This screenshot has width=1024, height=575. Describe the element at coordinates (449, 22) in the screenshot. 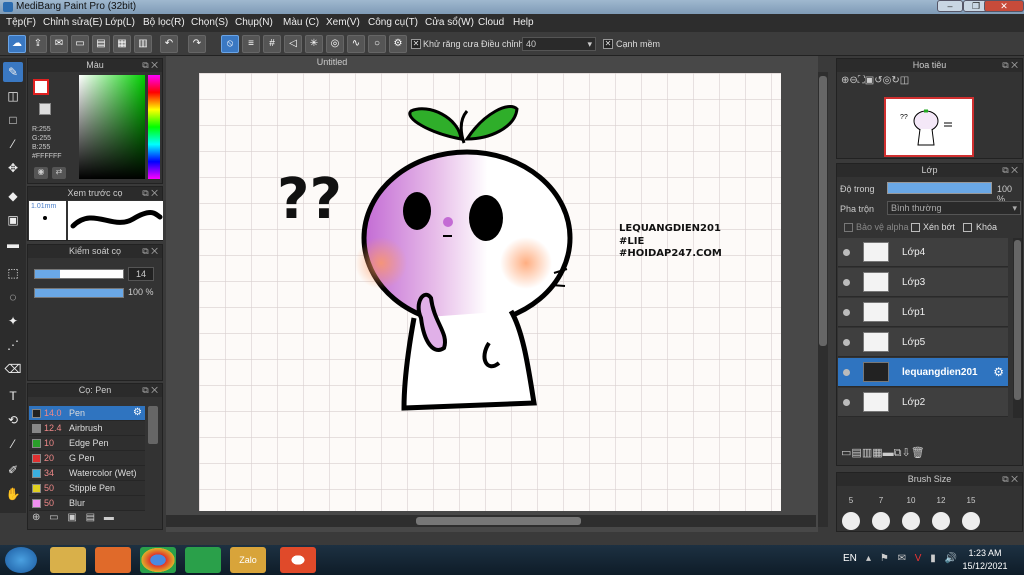

I see `menu-window: Cửa sổ(W)` at that location.